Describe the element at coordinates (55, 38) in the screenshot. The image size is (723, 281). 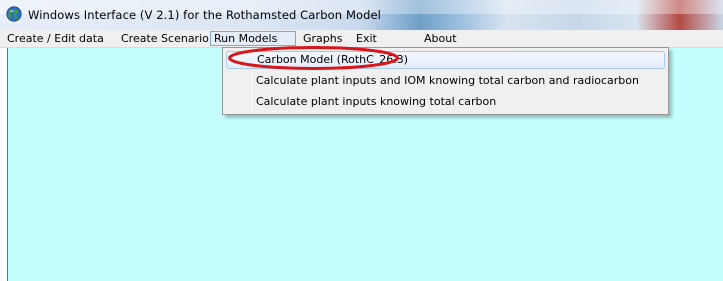
I see `menu-create-edit-data: Create / Edit data` at that location.